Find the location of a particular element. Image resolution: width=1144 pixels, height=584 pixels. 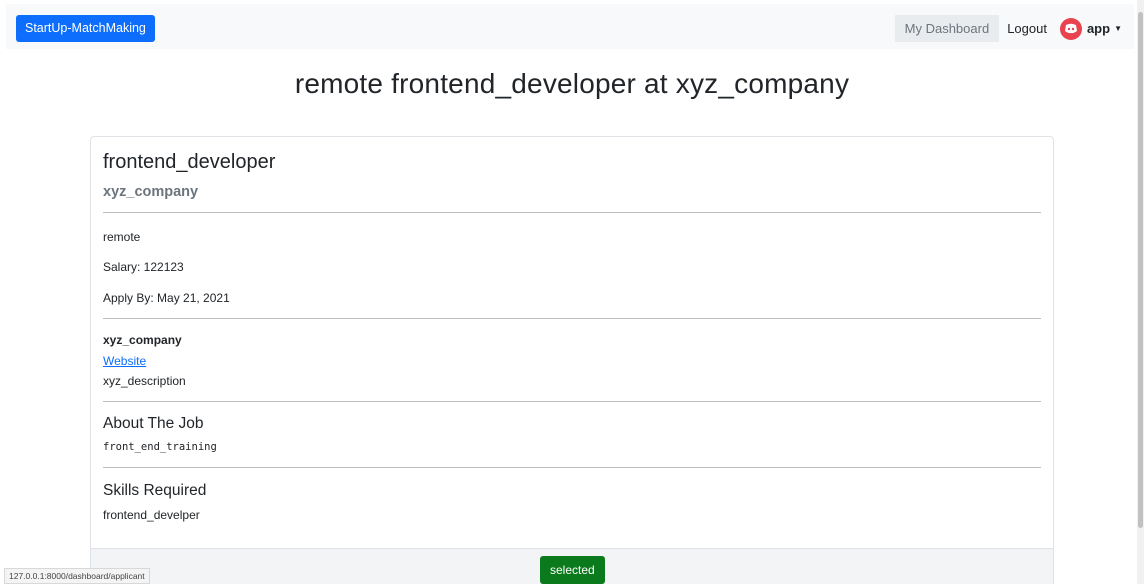

job-company-subtitle: xyz_company is located at coordinates (151, 192).